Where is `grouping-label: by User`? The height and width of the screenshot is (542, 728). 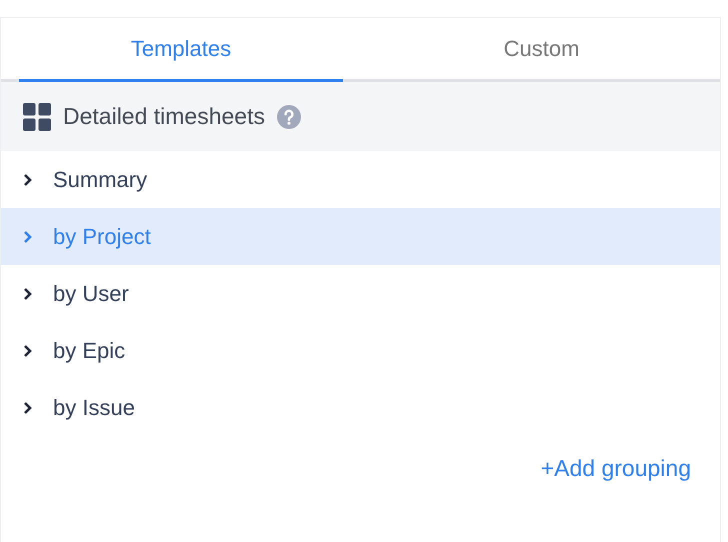 grouping-label: by User is located at coordinates (91, 293).